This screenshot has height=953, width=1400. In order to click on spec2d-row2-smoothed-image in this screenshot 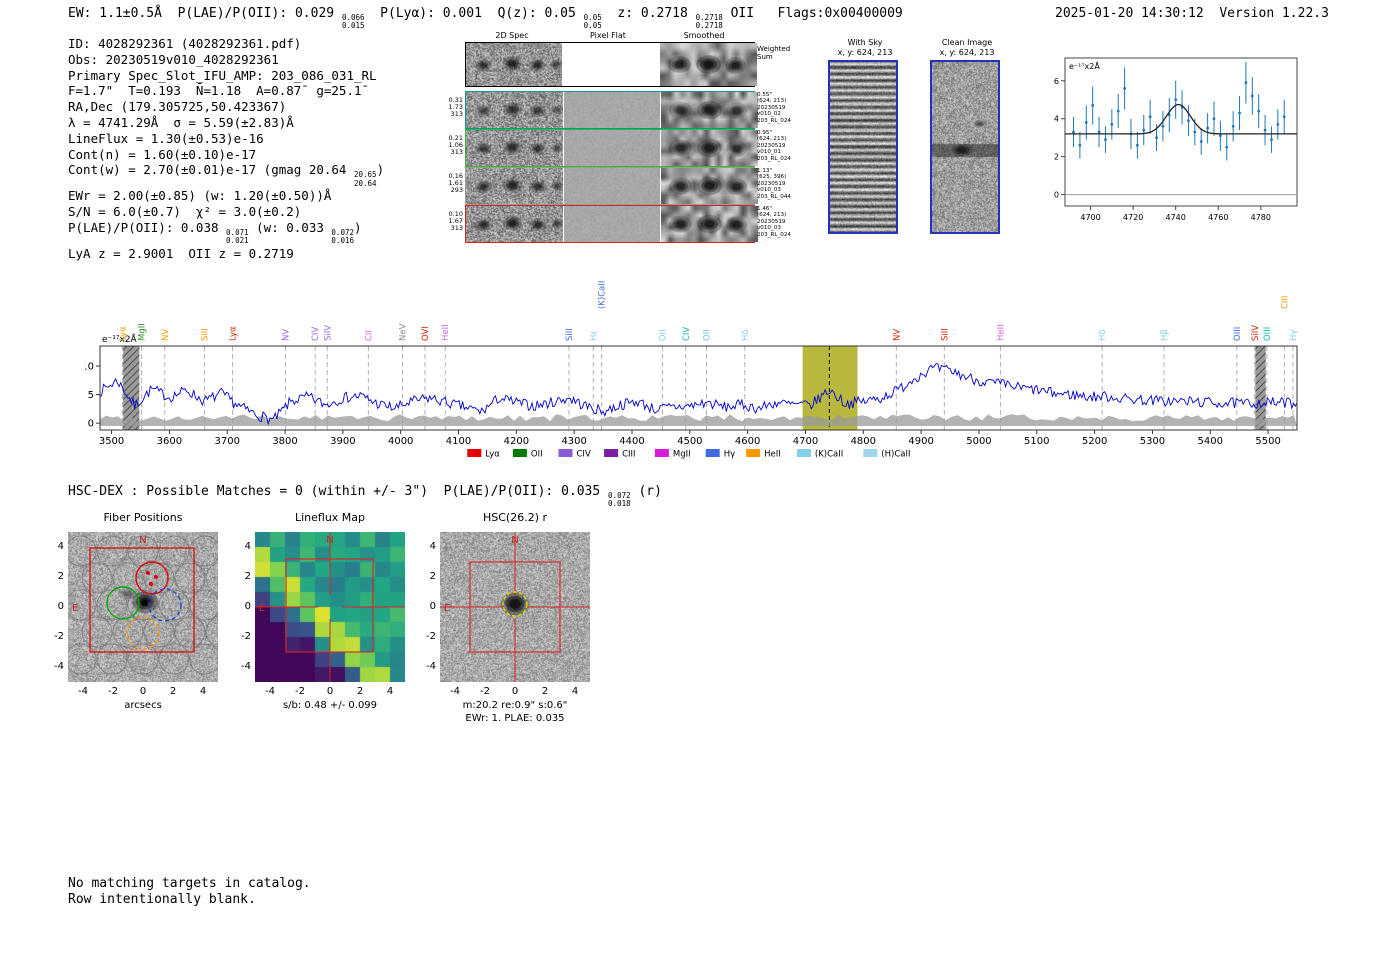, I will do `click(710, 148)`.